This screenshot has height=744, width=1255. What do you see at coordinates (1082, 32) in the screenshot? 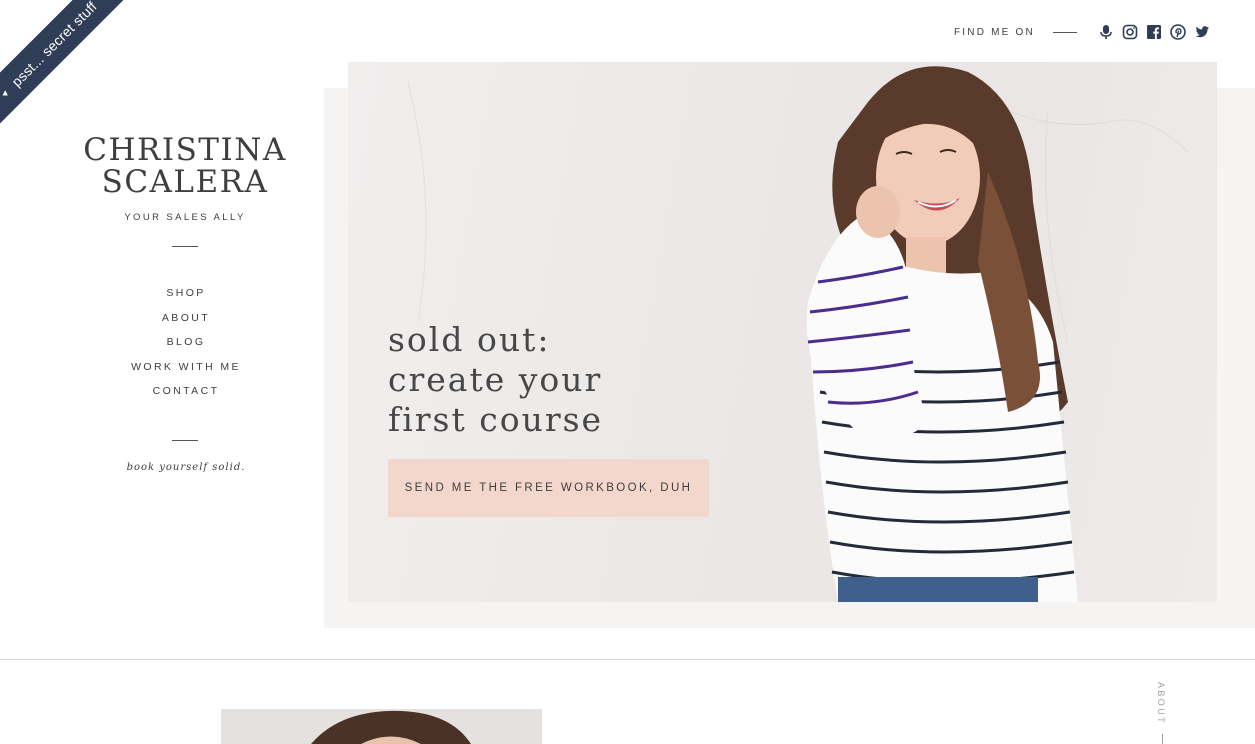
I see `social-bar: FIND ME ON` at bounding box center [1082, 32].